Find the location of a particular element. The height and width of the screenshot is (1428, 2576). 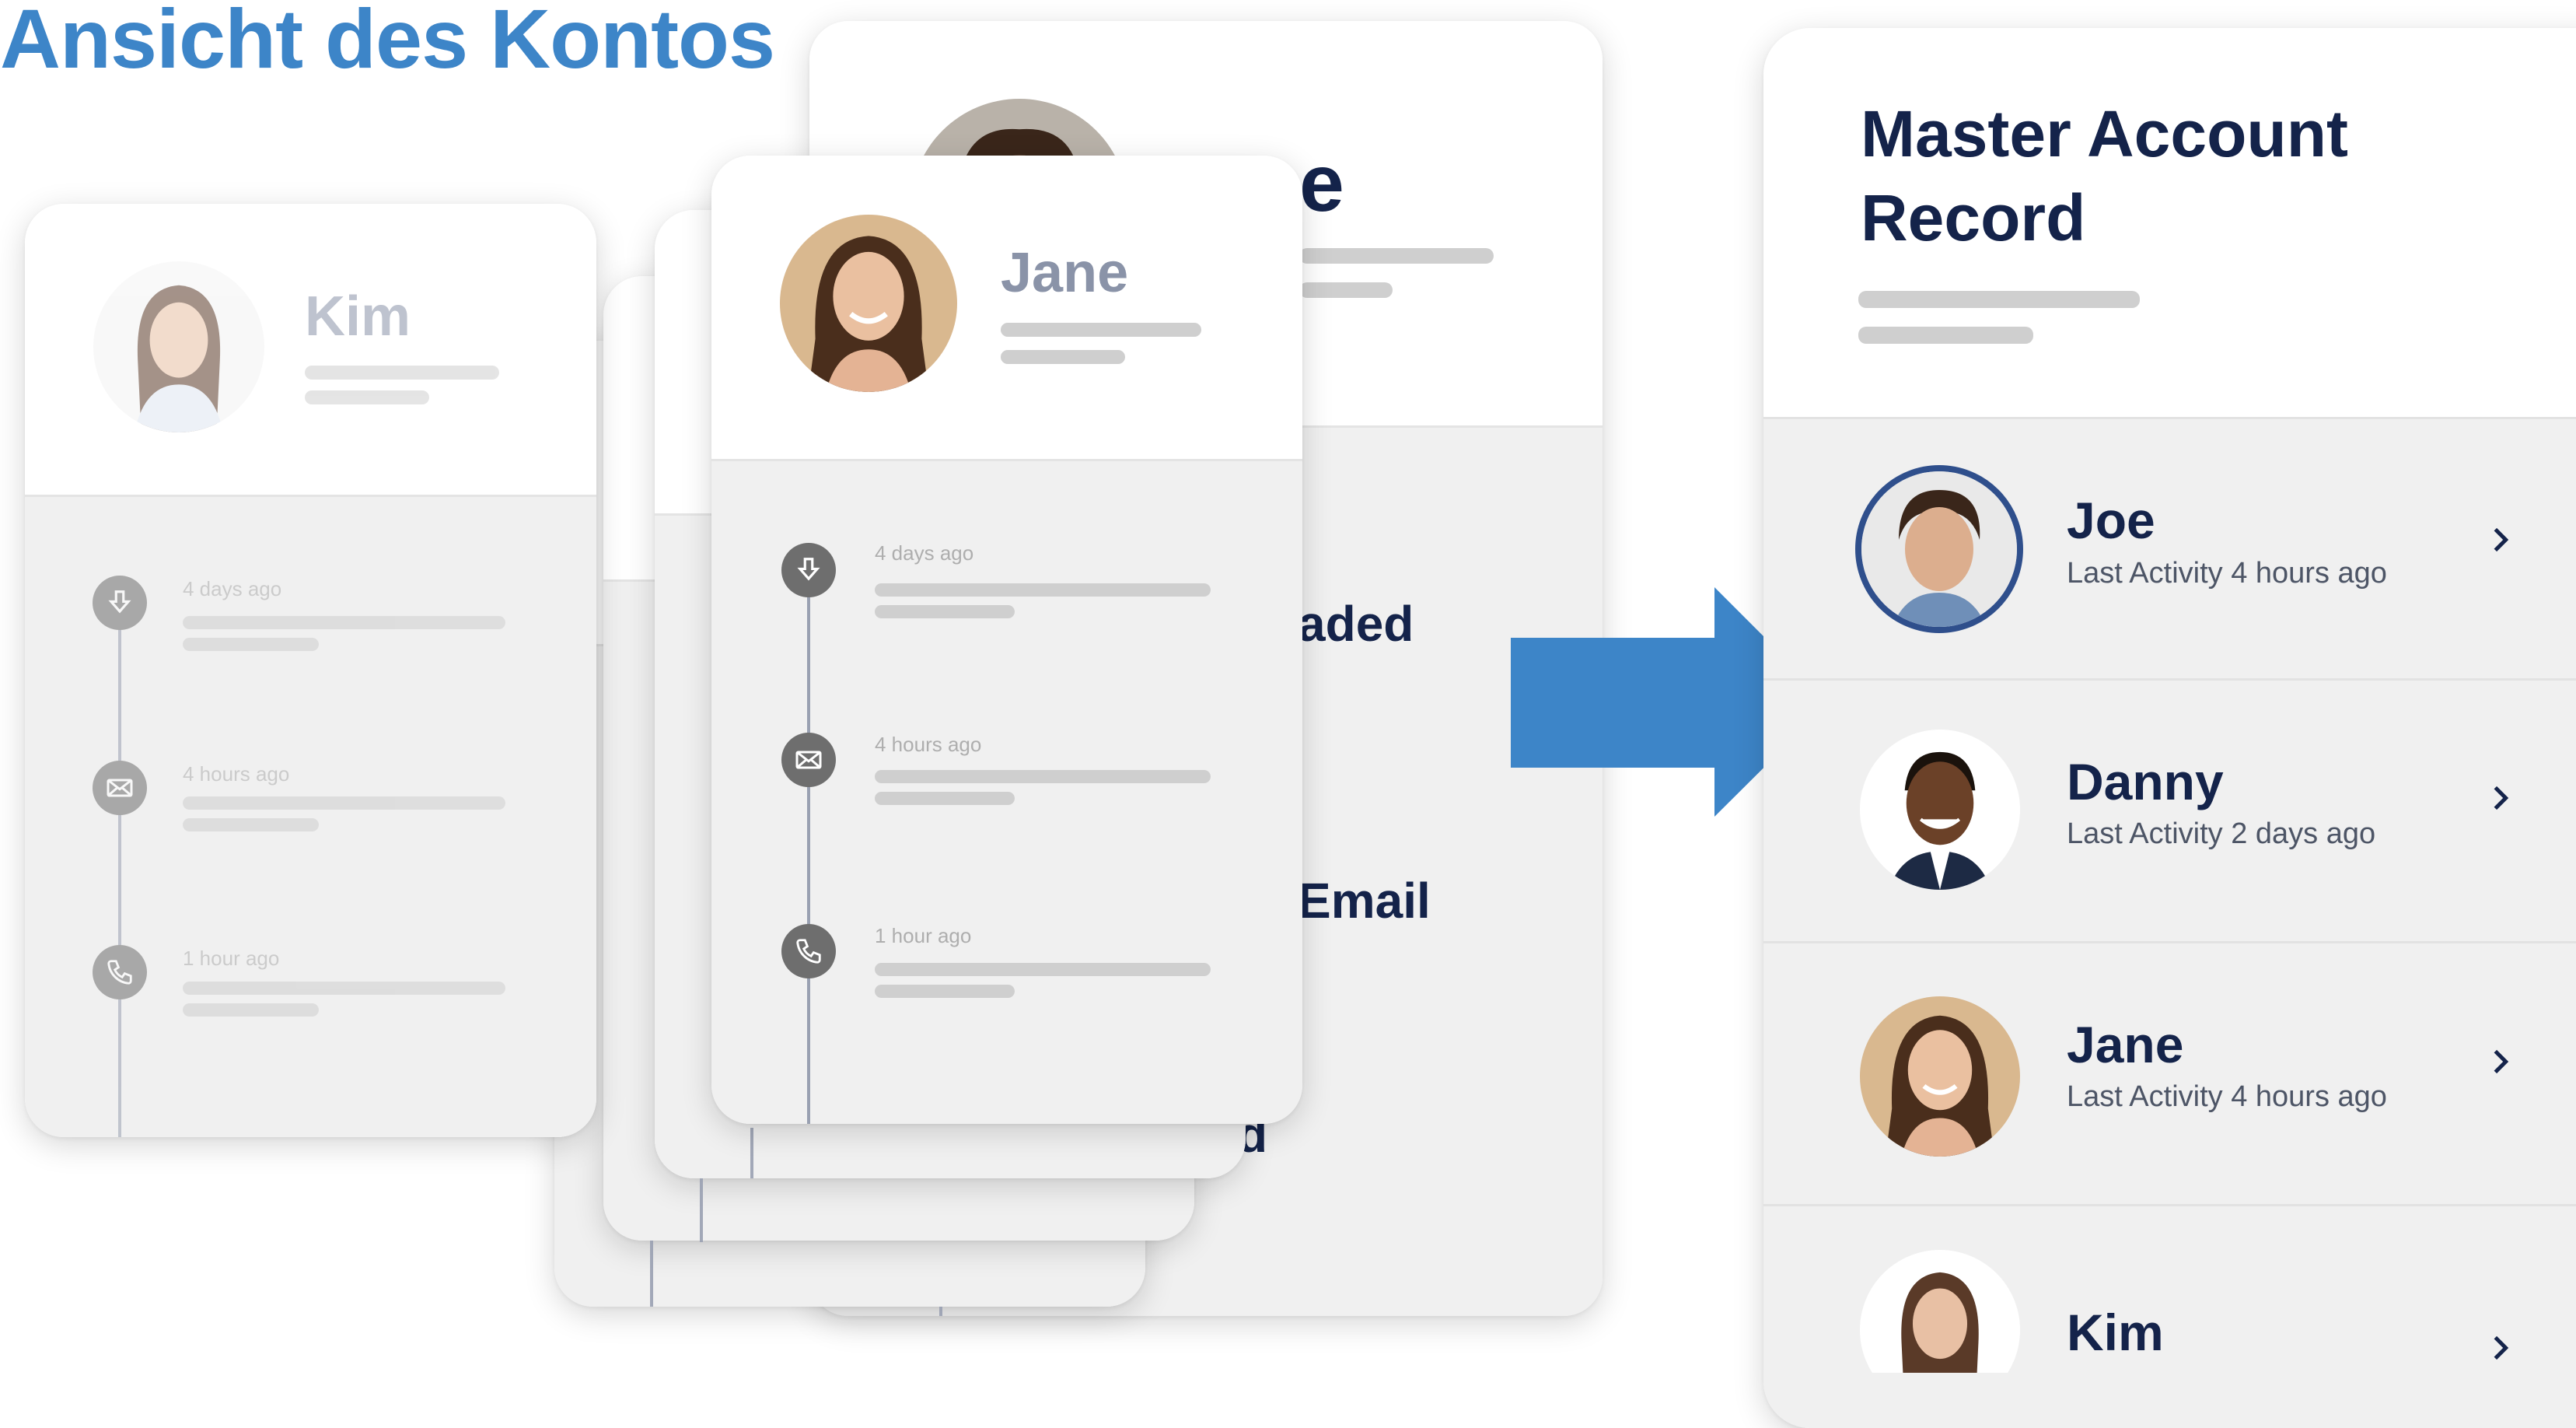

account-row-jane: Jane Last Activity 4 hours ago is located at coordinates (2169, 1073).